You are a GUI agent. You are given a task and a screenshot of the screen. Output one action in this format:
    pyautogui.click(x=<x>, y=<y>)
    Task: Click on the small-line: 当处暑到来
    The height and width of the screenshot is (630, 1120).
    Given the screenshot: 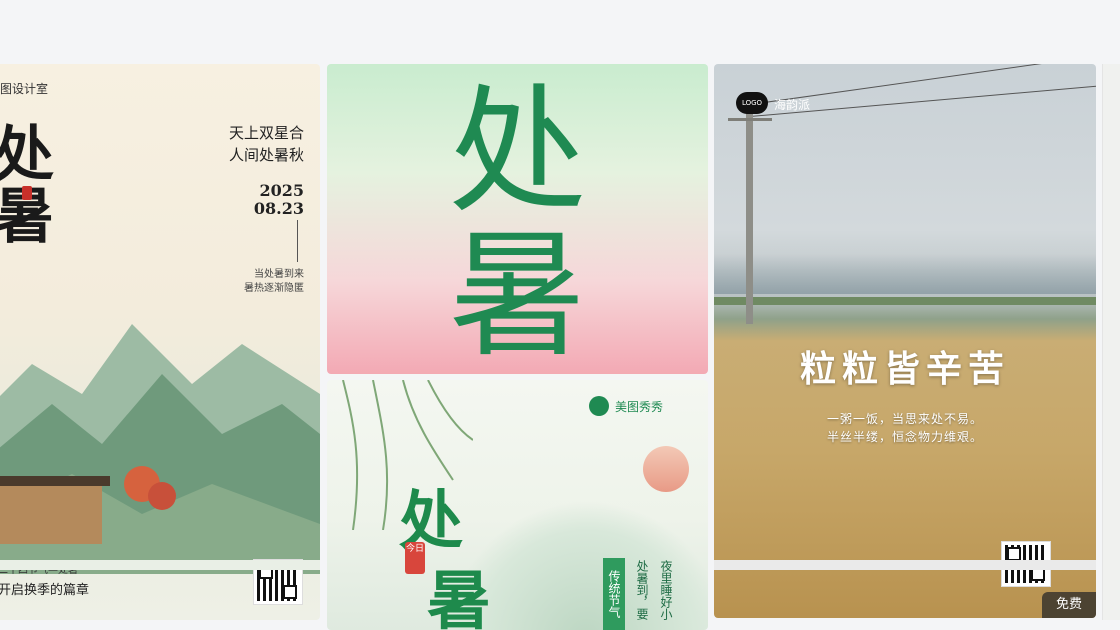 What is the action you would take?
    pyautogui.click(x=279, y=274)
    